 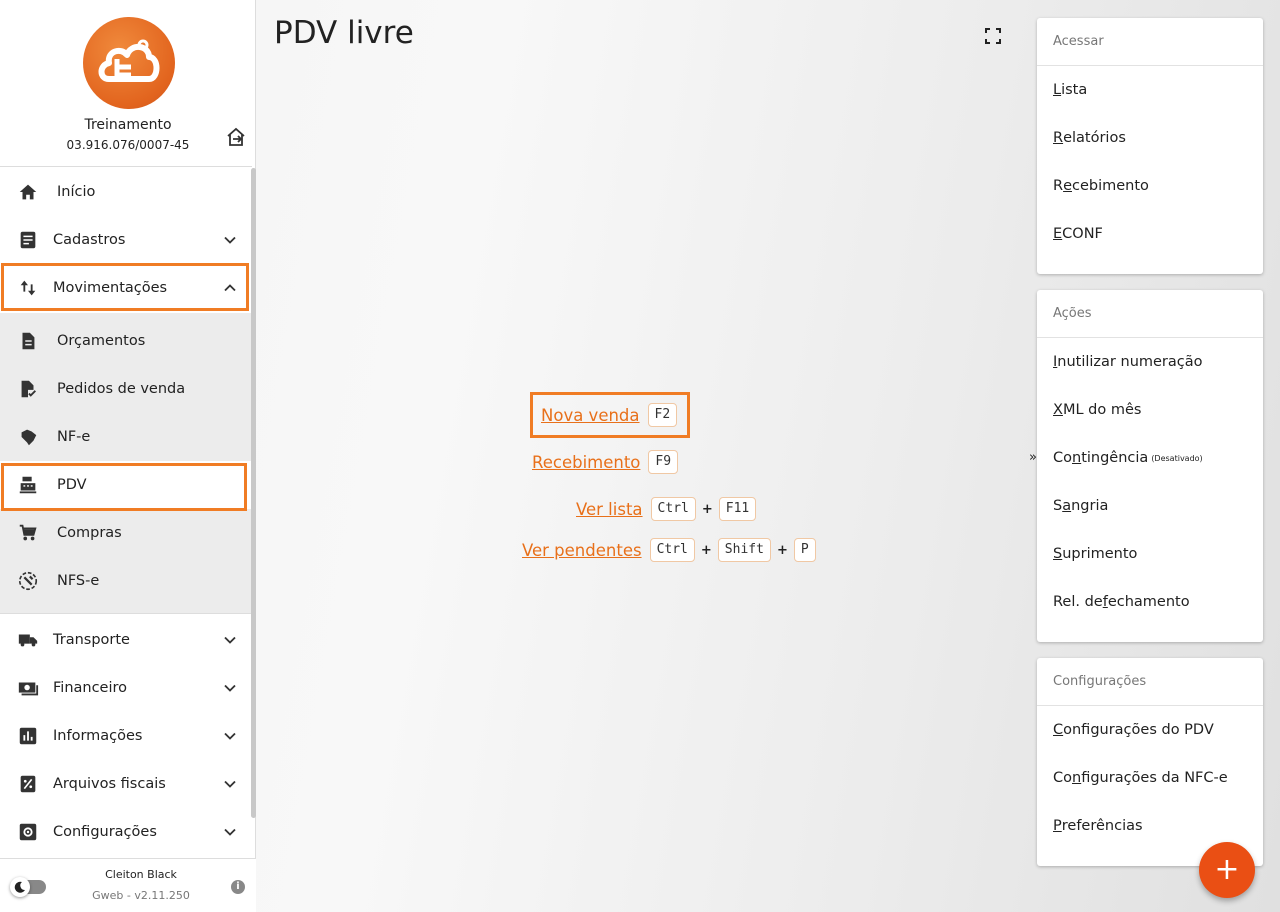 I want to click on collapse-panel-icon: », so click(x=1033, y=457).